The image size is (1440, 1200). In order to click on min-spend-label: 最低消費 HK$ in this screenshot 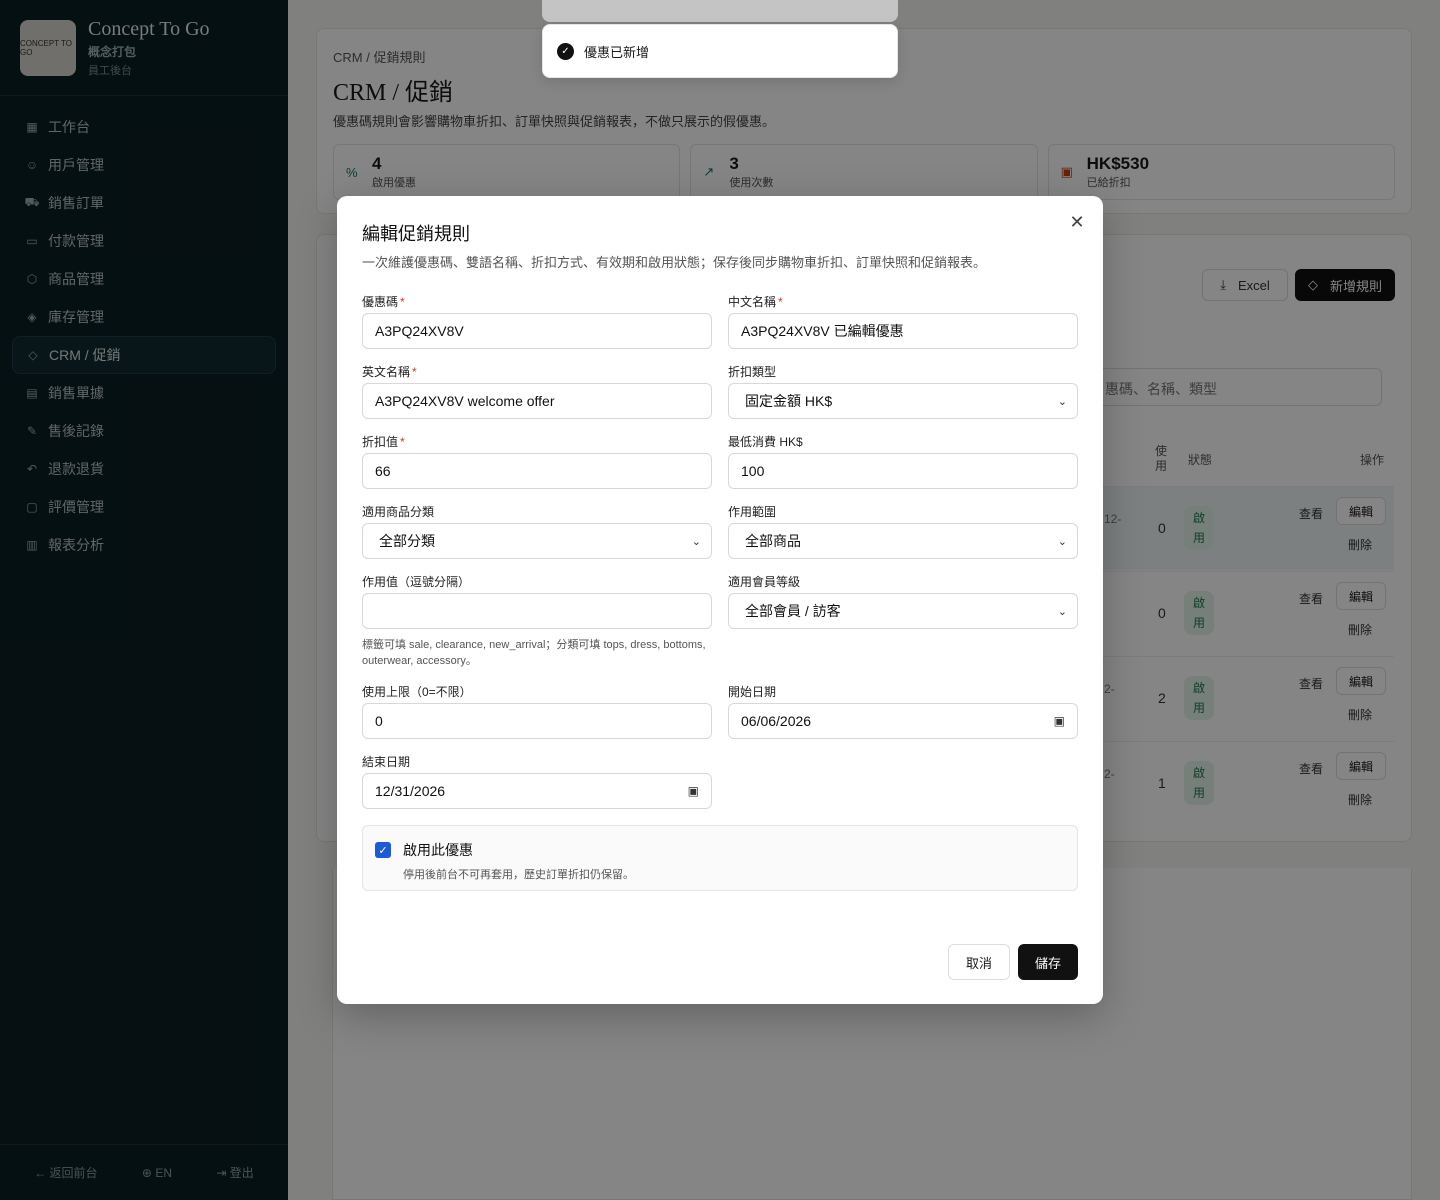, I will do `click(765, 442)`.